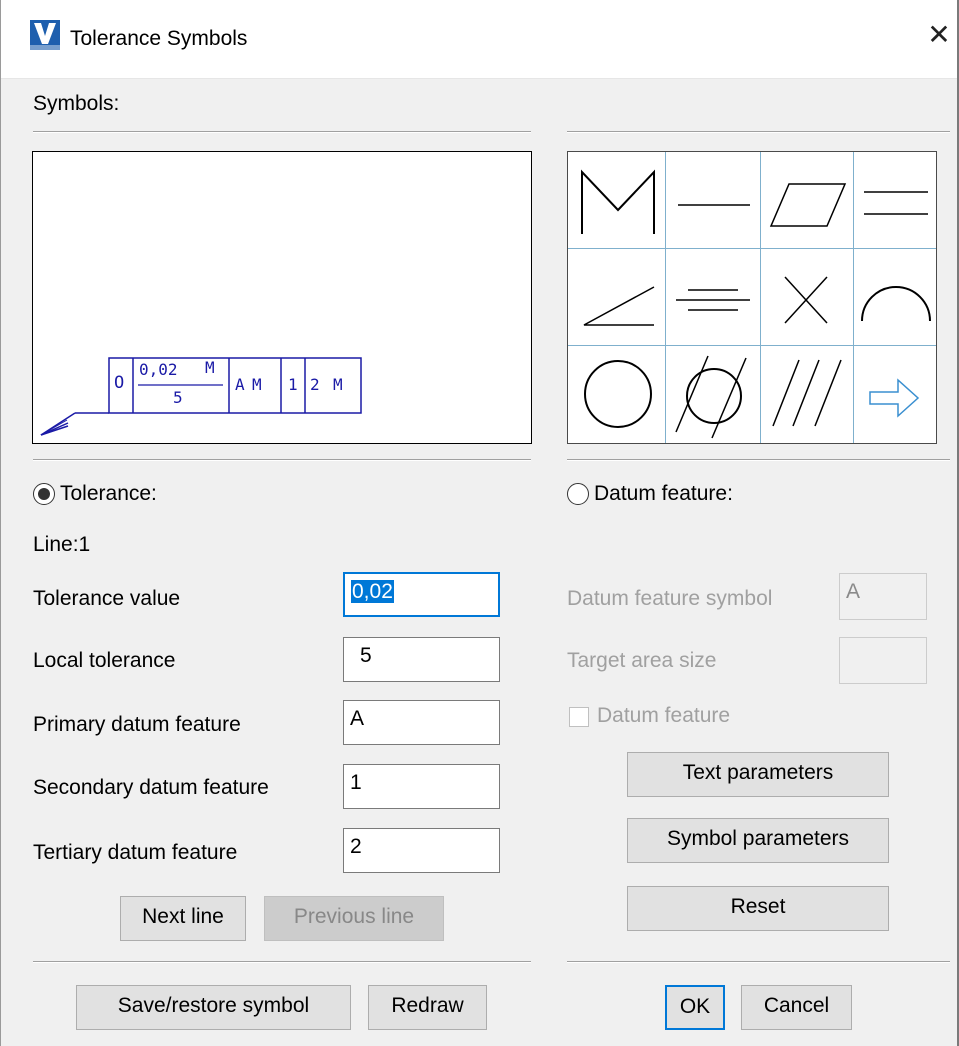  What do you see at coordinates (158, 369) in the screenshot?
I see `preview-tolerance-value: 0,02` at bounding box center [158, 369].